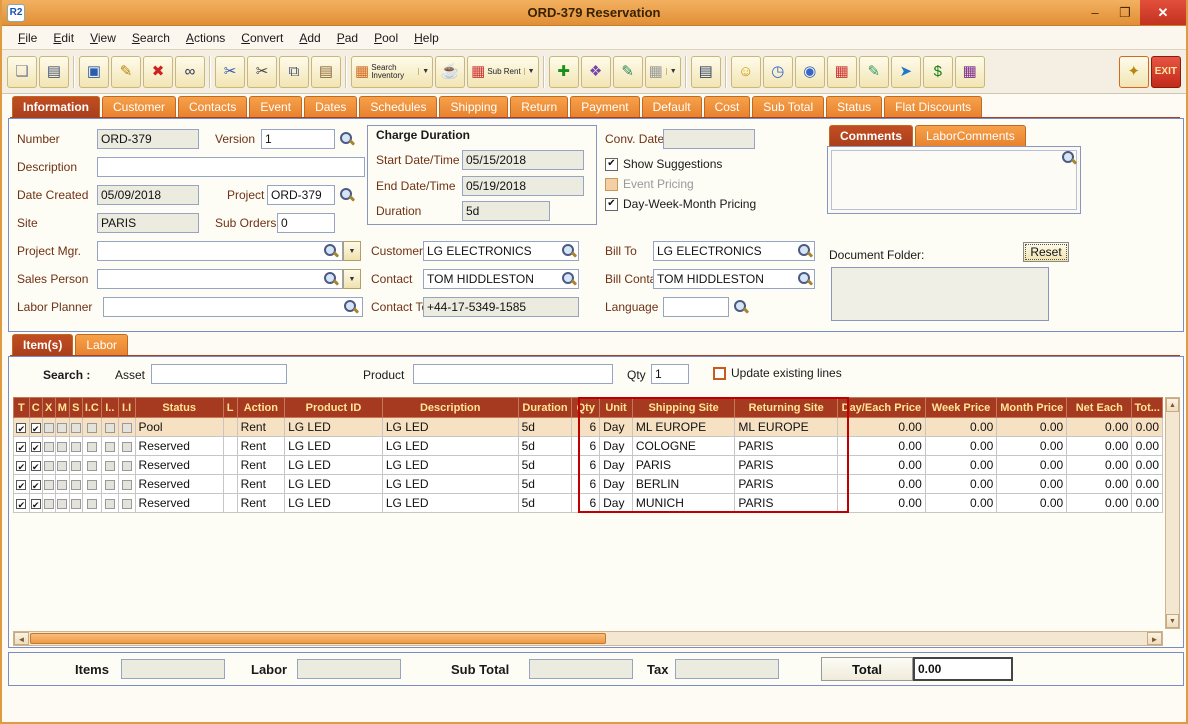 Image resolution: width=1188 pixels, height=724 pixels. Describe the element at coordinates (75, 407) in the screenshot. I see `column-header-s: S` at that location.